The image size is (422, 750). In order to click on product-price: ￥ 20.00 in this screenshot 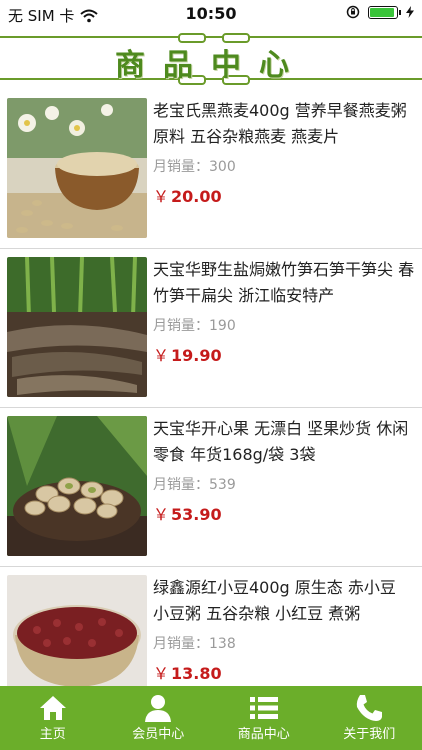, I will do `click(187, 195)`.